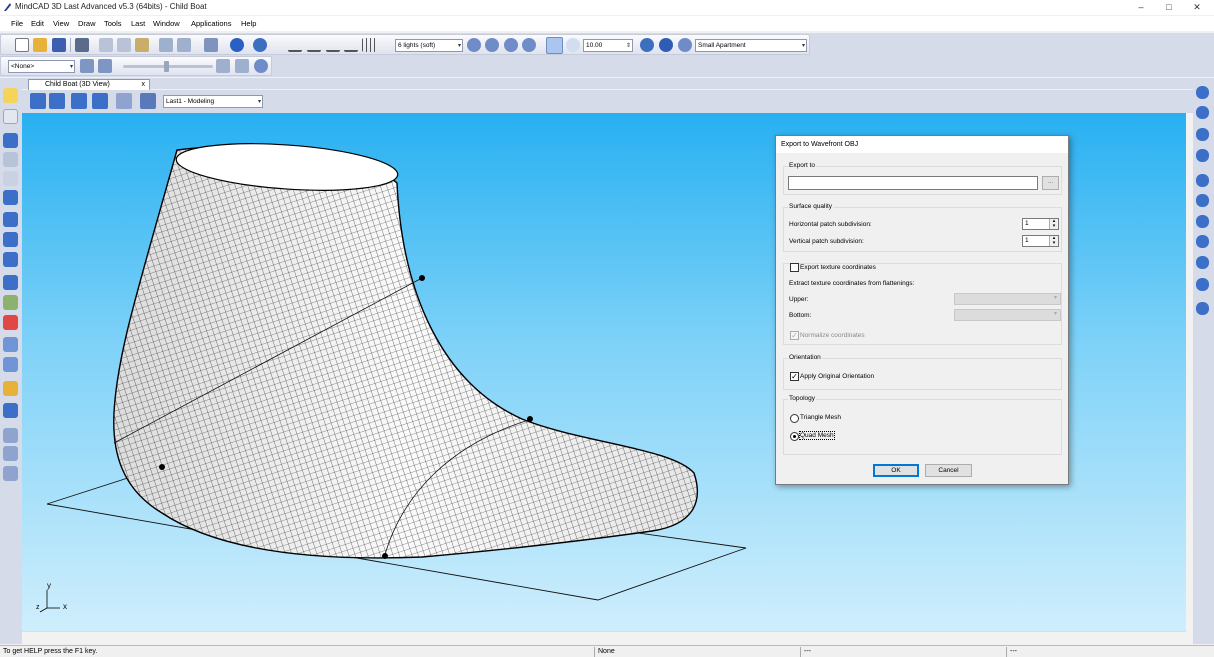  What do you see at coordinates (666, 45) in the screenshot?
I see `reflection-icon` at bounding box center [666, 45].